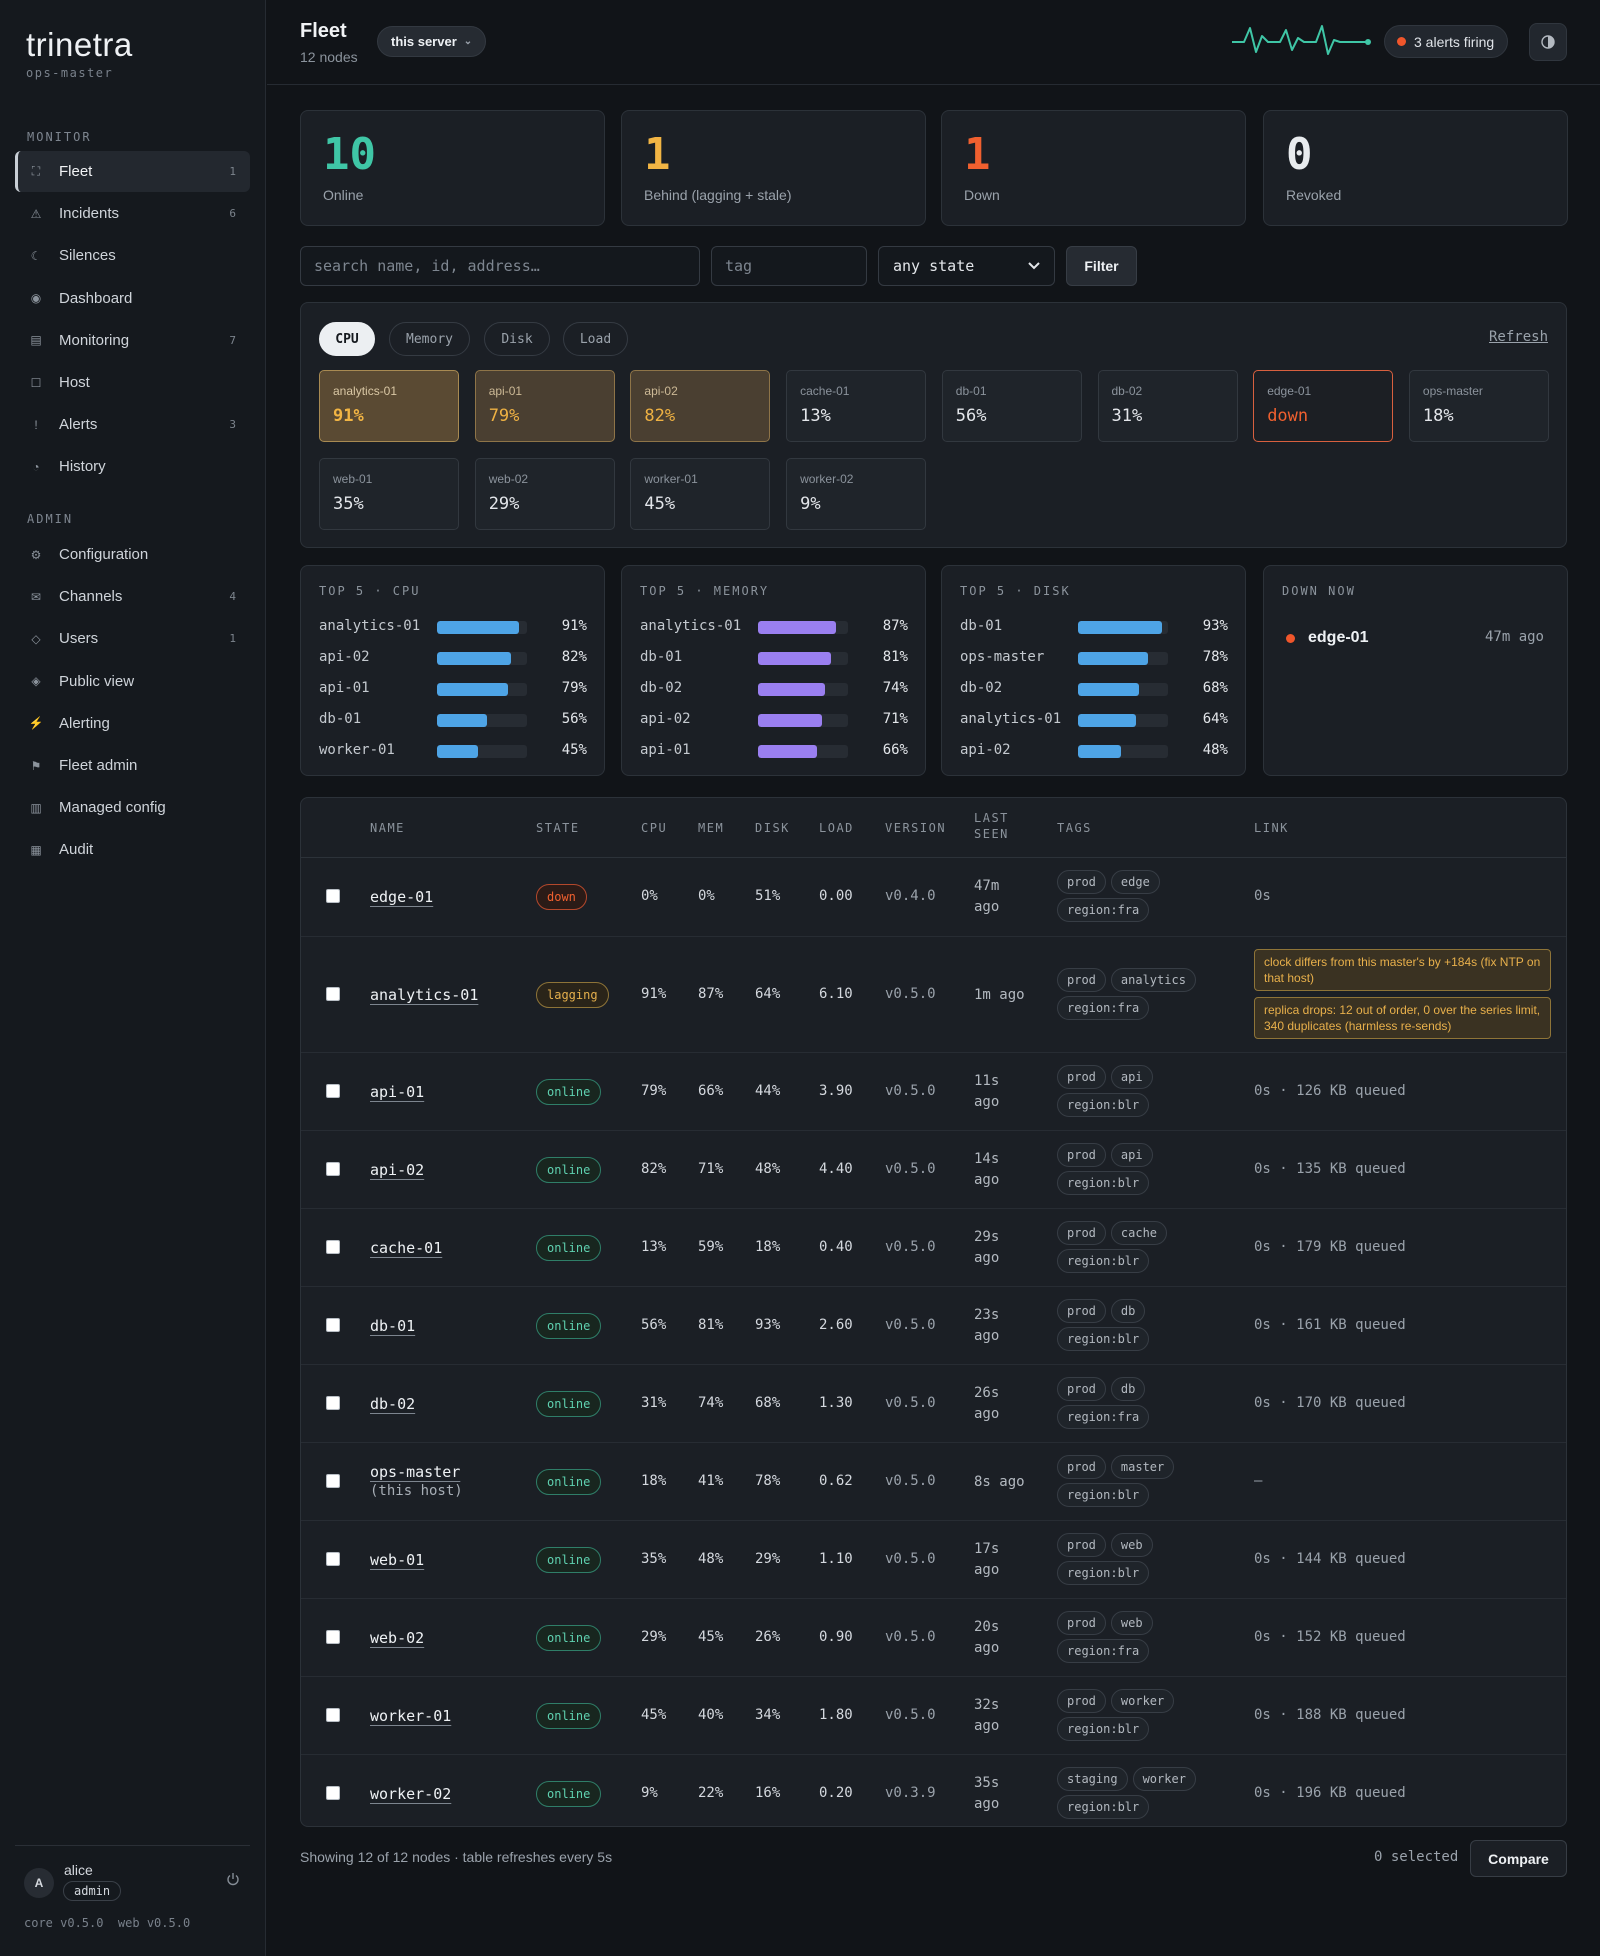 The width and height of the screenshot is (1600, 1956). Describe the element at coordinates (1142, 1467) in the screenshot. I see `tag-chip: master` at that location.